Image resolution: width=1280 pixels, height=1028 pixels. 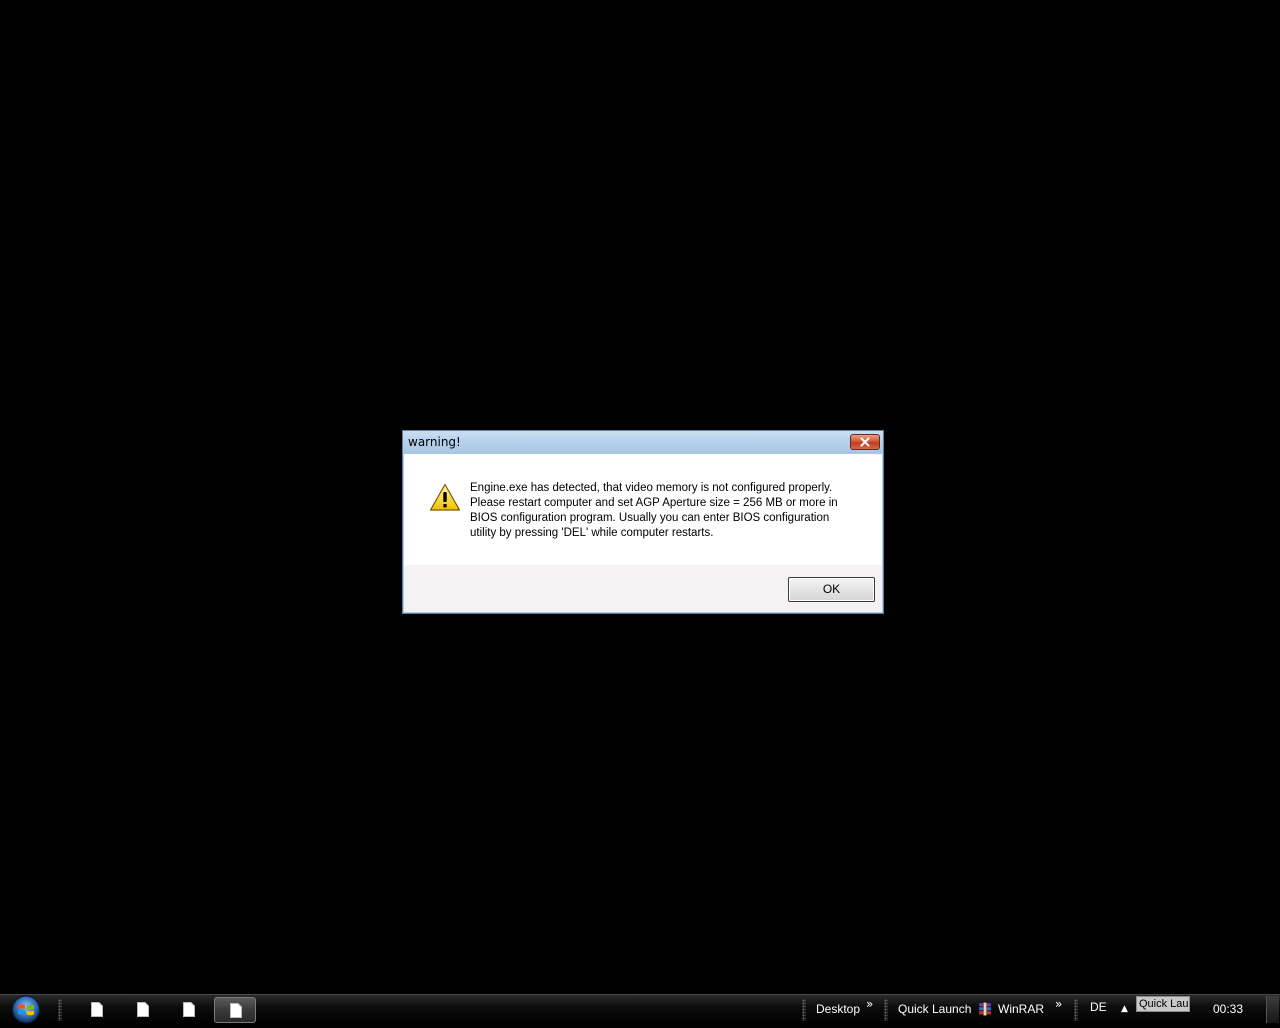 I want to click on ok-button: OK, so click(x=831, y=589).